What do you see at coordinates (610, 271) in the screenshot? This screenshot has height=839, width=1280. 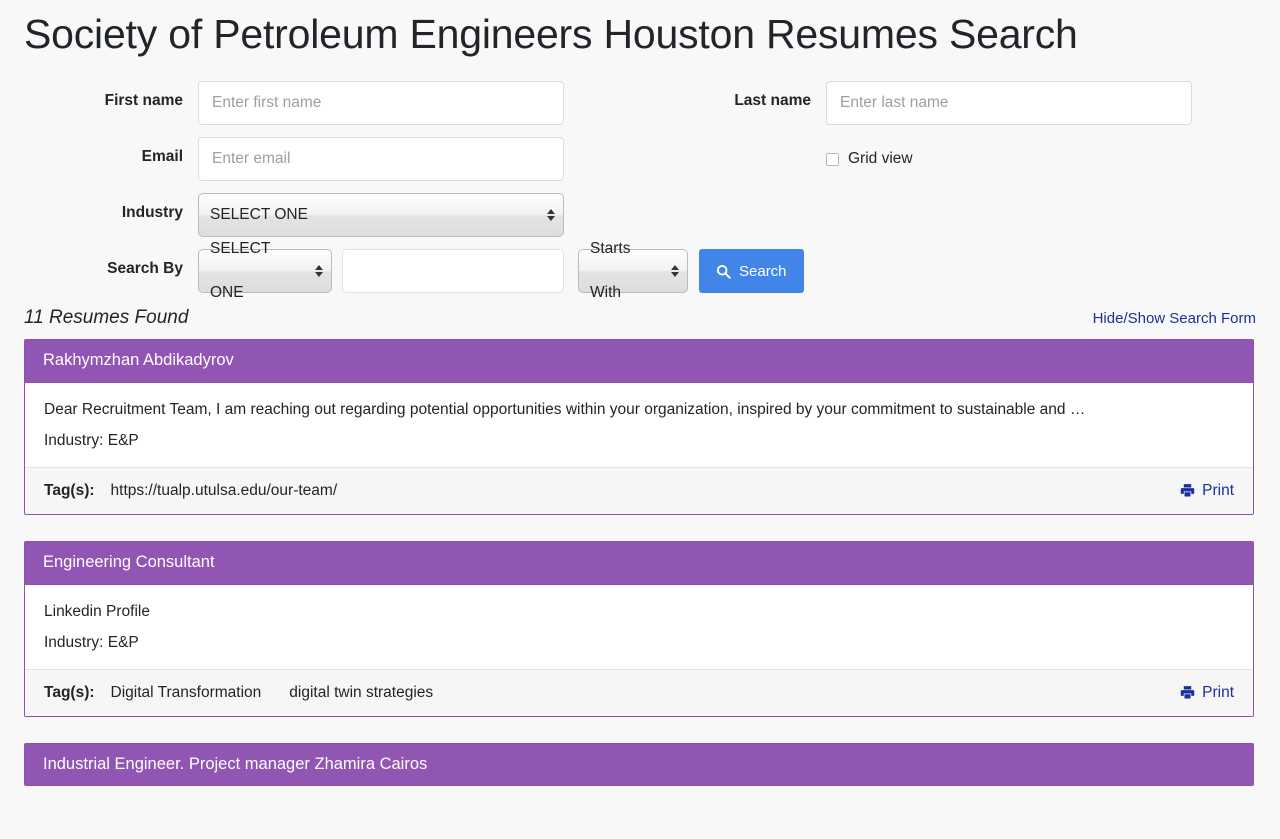 I see `search-mode-value: Starts With` at bounding box center [610, 271].